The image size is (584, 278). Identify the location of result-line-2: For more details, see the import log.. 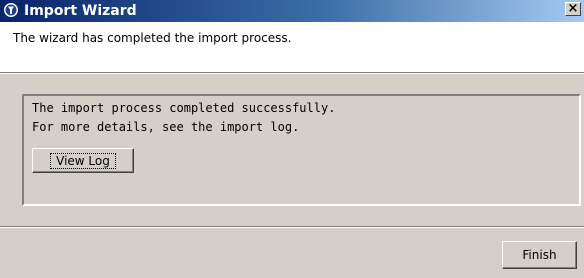
(166, 127).